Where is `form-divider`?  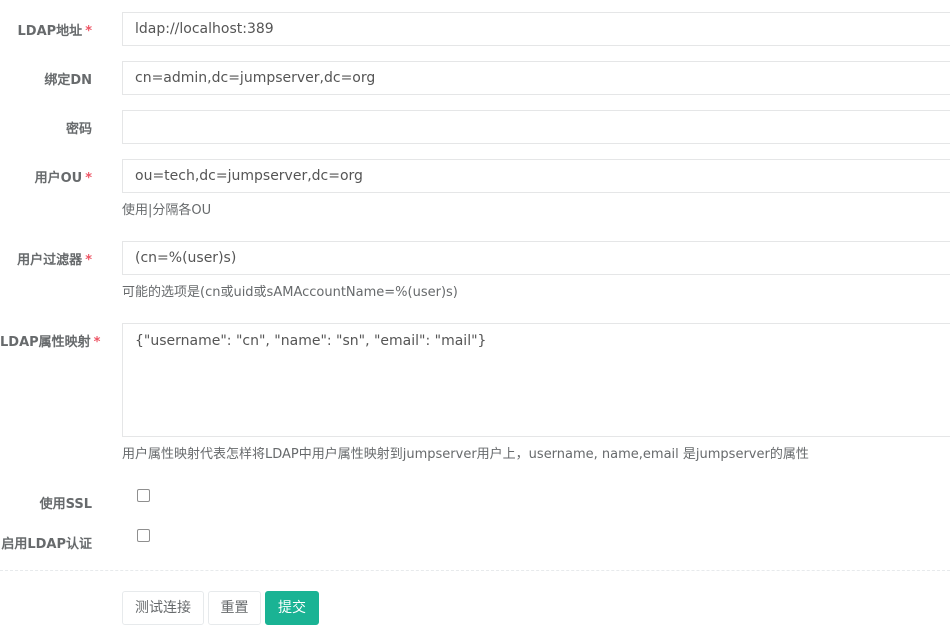
form-divider is located at coordinates (475, 570).